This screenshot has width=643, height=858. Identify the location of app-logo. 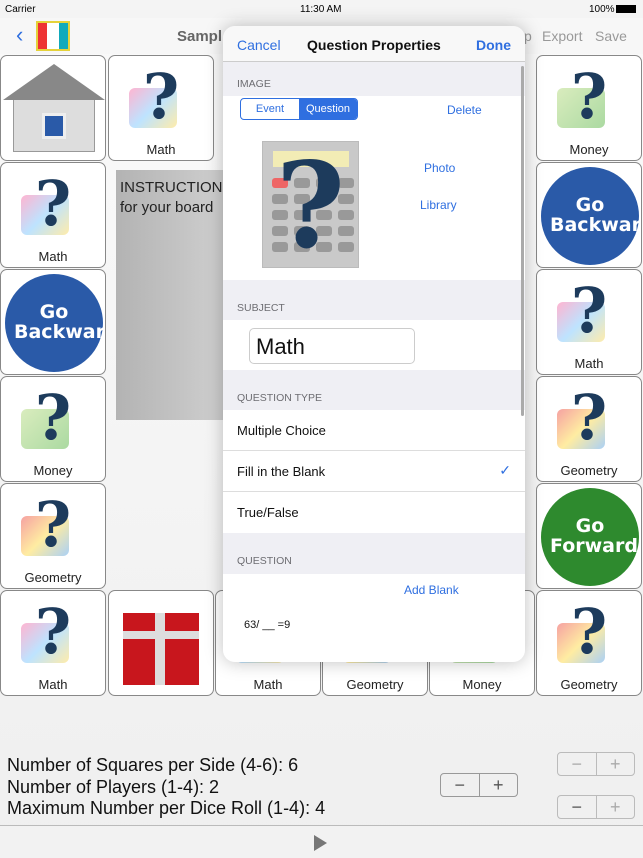
(53, 36).